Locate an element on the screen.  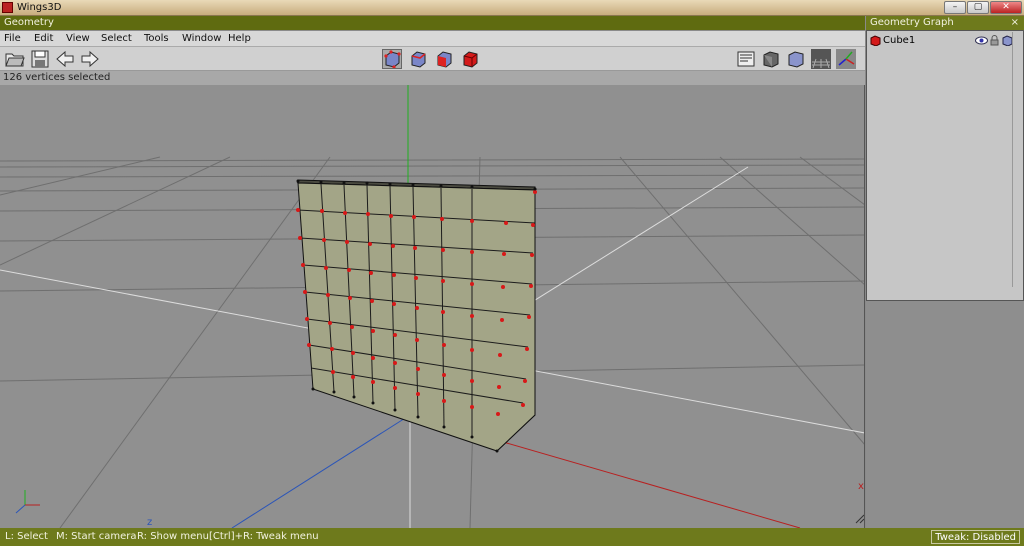
x-axis-label: x is located at coordinates (861, 486).